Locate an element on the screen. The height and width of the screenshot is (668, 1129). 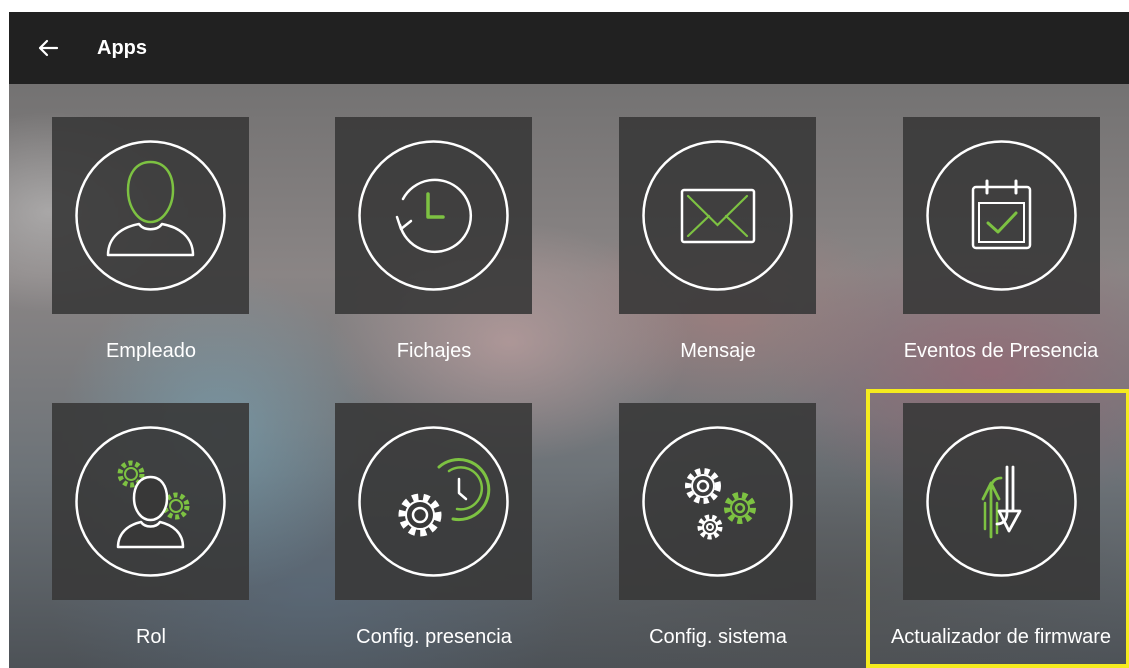
app-tile-actualizador-firmware is located at coordinates (1001, 501).